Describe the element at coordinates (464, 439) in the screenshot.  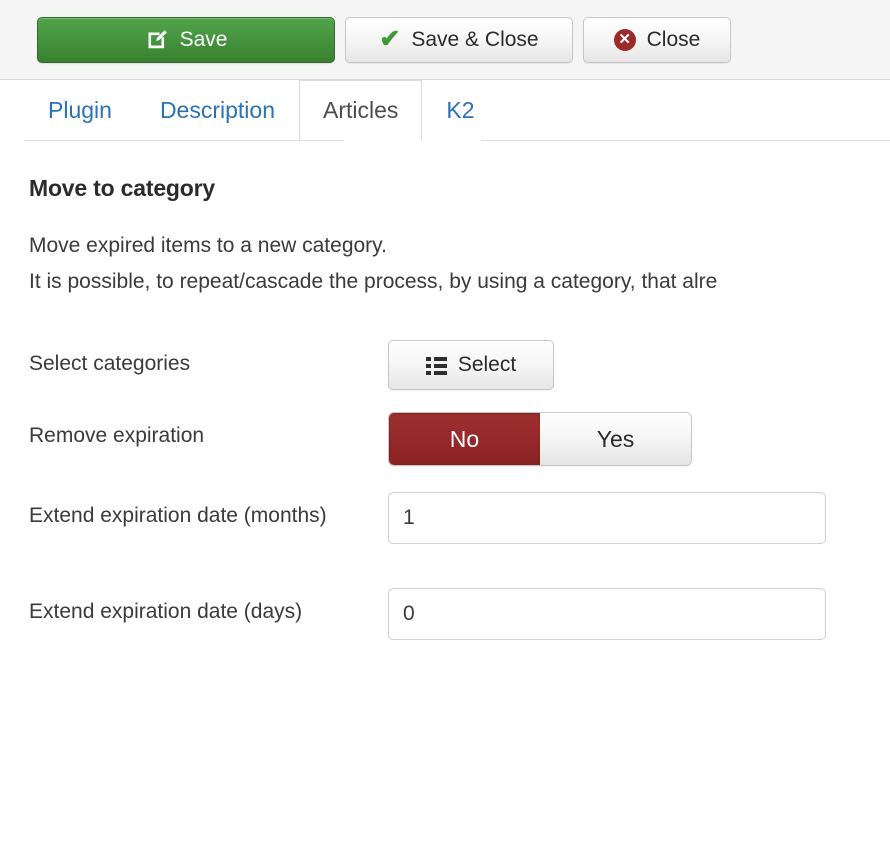
I see `remove-expiration-option-no: No` at that location.